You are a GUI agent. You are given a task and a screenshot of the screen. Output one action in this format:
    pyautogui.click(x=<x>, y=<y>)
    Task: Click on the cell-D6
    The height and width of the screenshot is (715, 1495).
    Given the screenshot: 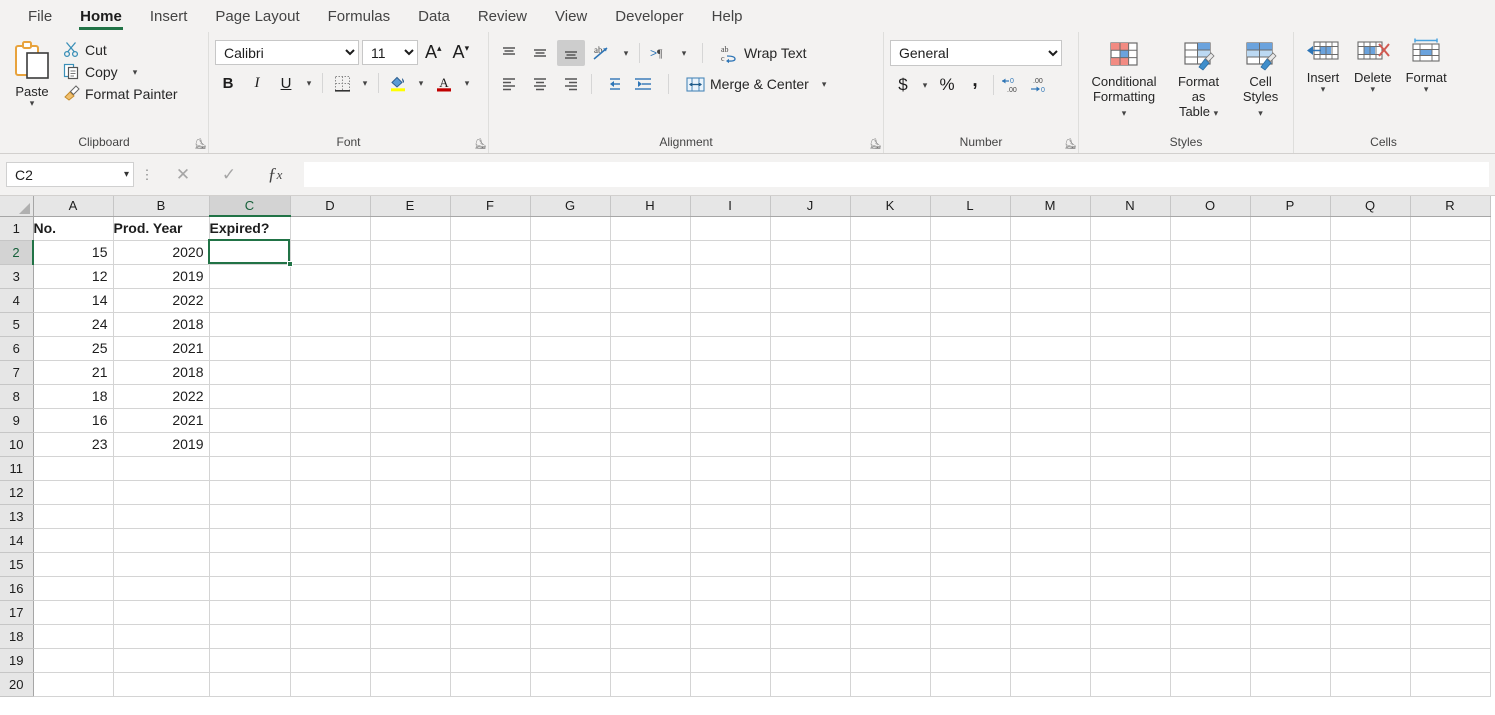 What is the action you would take?
    pyautogui.click(x=330, y=348)
    